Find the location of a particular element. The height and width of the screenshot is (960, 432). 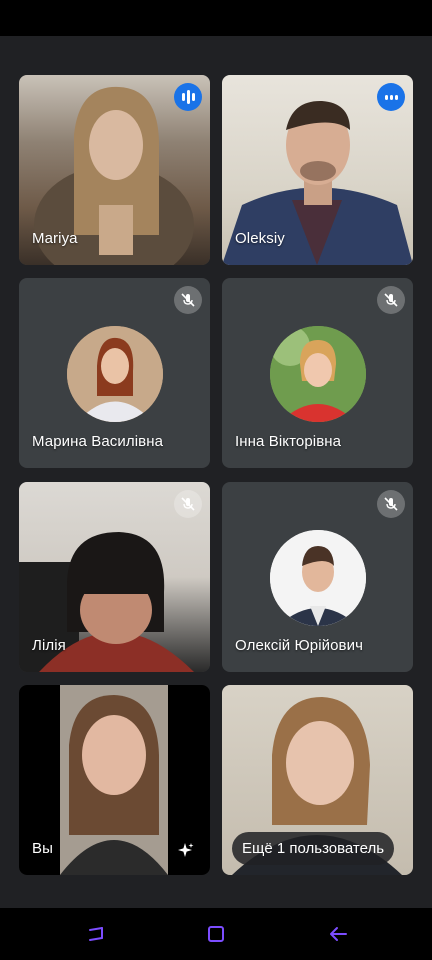

participant-tile-liliya: Лілія is located at coordinates (114, 577).